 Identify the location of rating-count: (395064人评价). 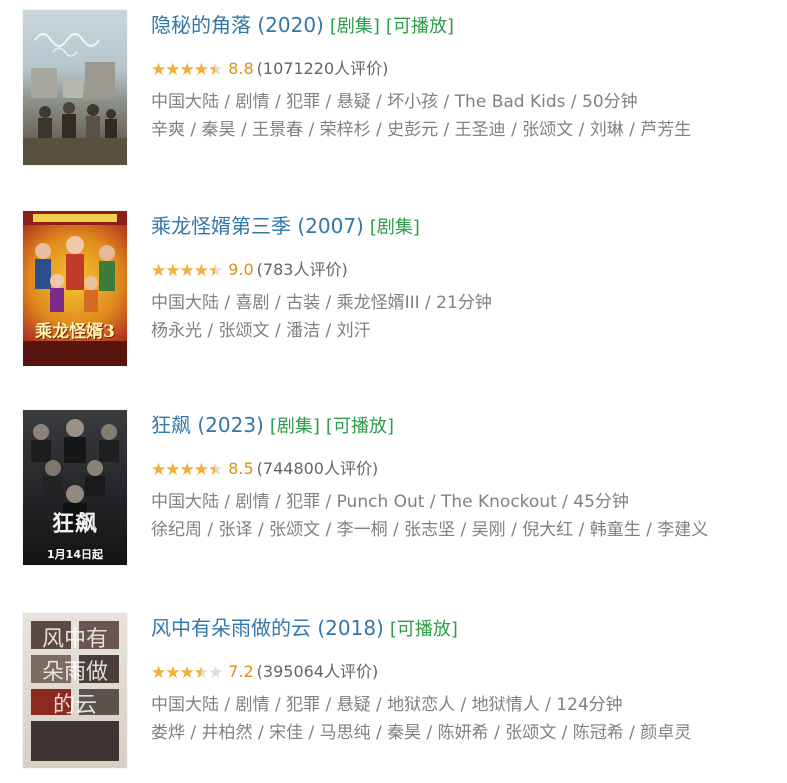
(317, 671).